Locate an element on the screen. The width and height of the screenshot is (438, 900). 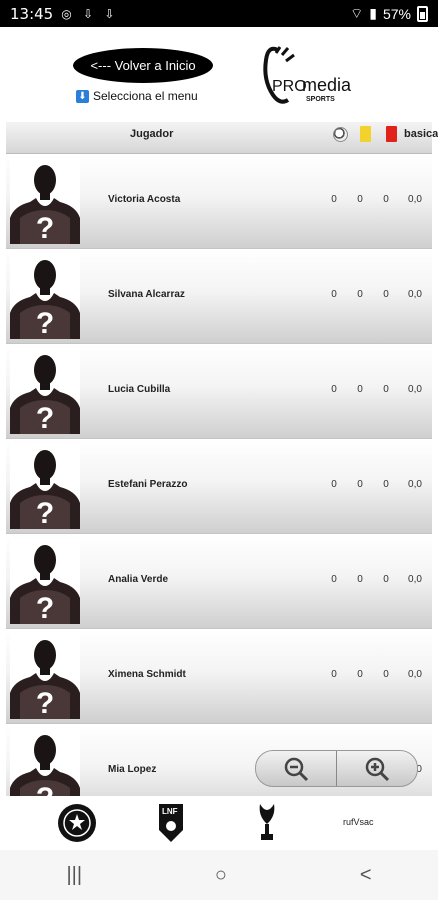
zoom-out-button is located at coordinates (296, 768).